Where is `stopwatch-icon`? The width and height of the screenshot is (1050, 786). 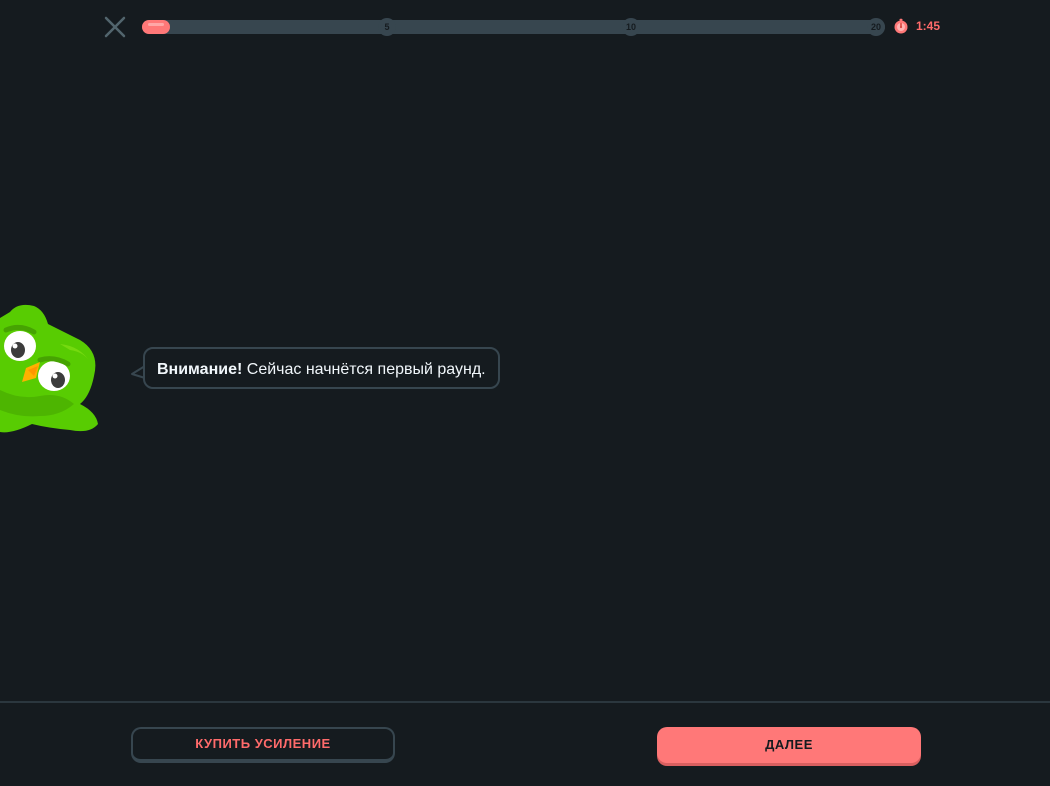
stopwatch-icon is located at coordinates (901, 26).